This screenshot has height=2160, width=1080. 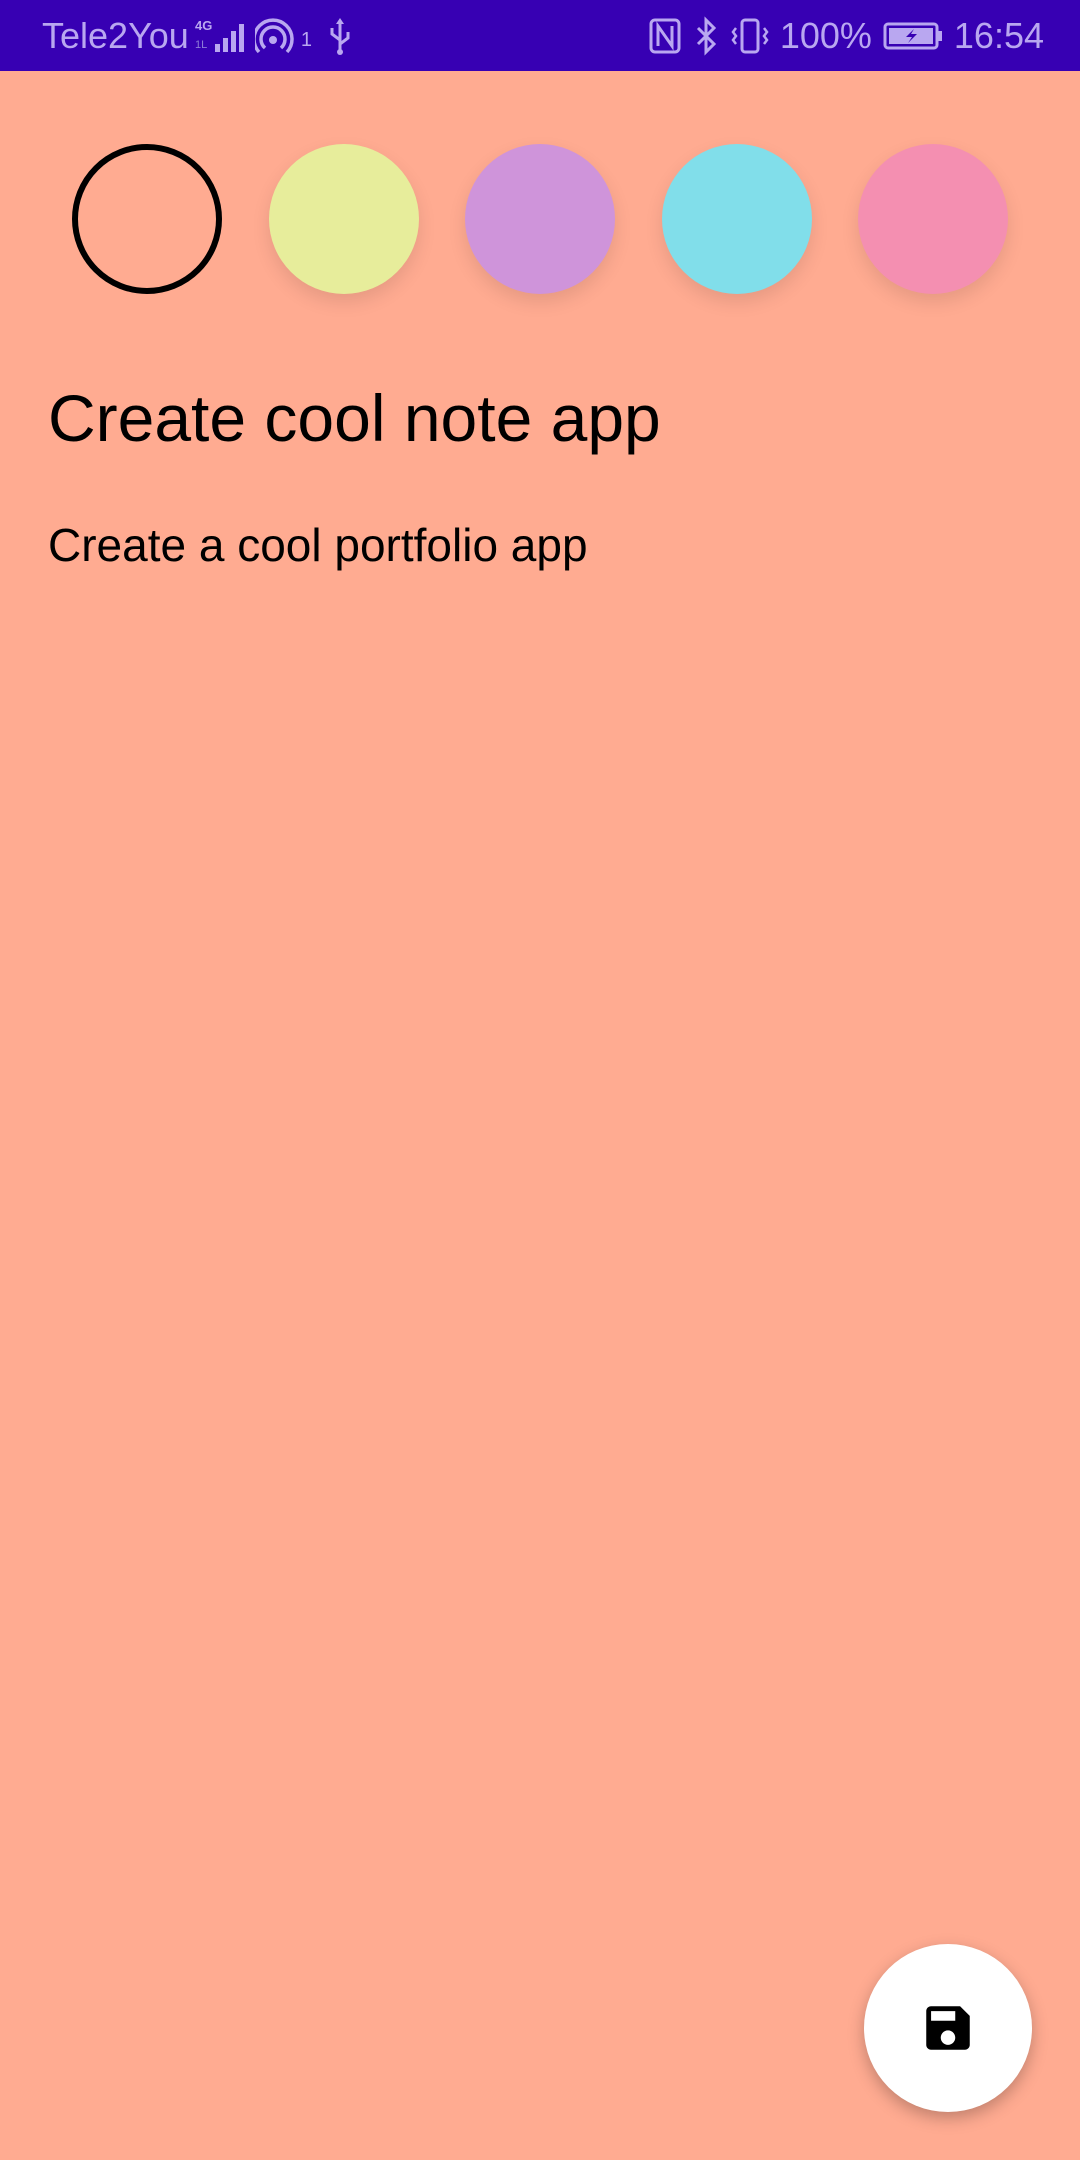 I want to click on bluetooth-icon, so click(x=706, y=35).